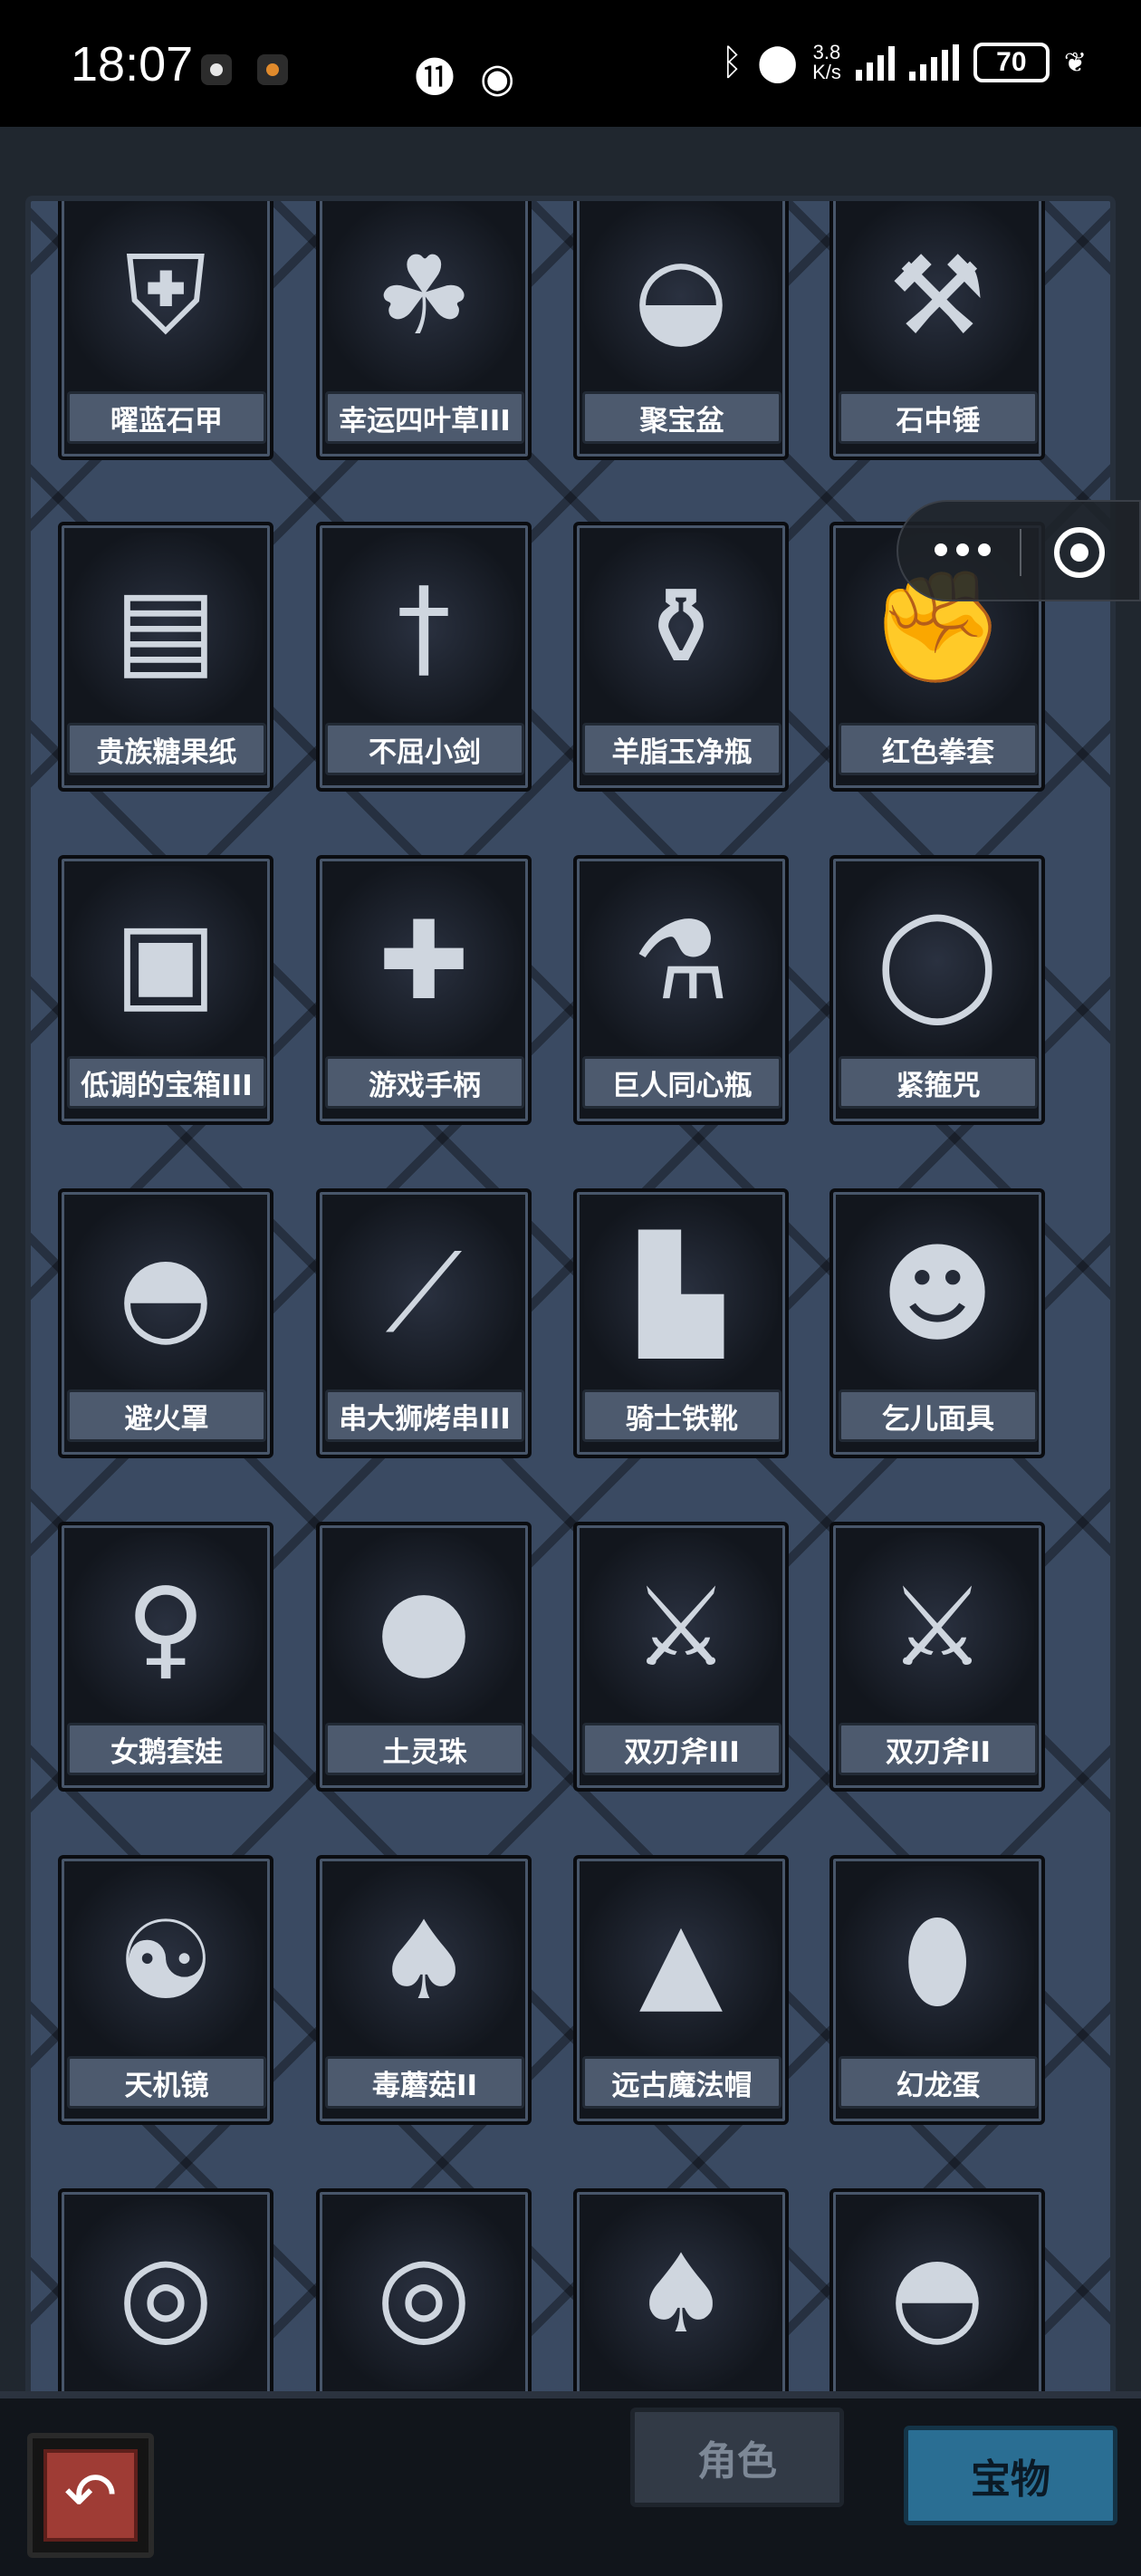  I want to click on data-saver-icon: ⓫, so click(435, 78).